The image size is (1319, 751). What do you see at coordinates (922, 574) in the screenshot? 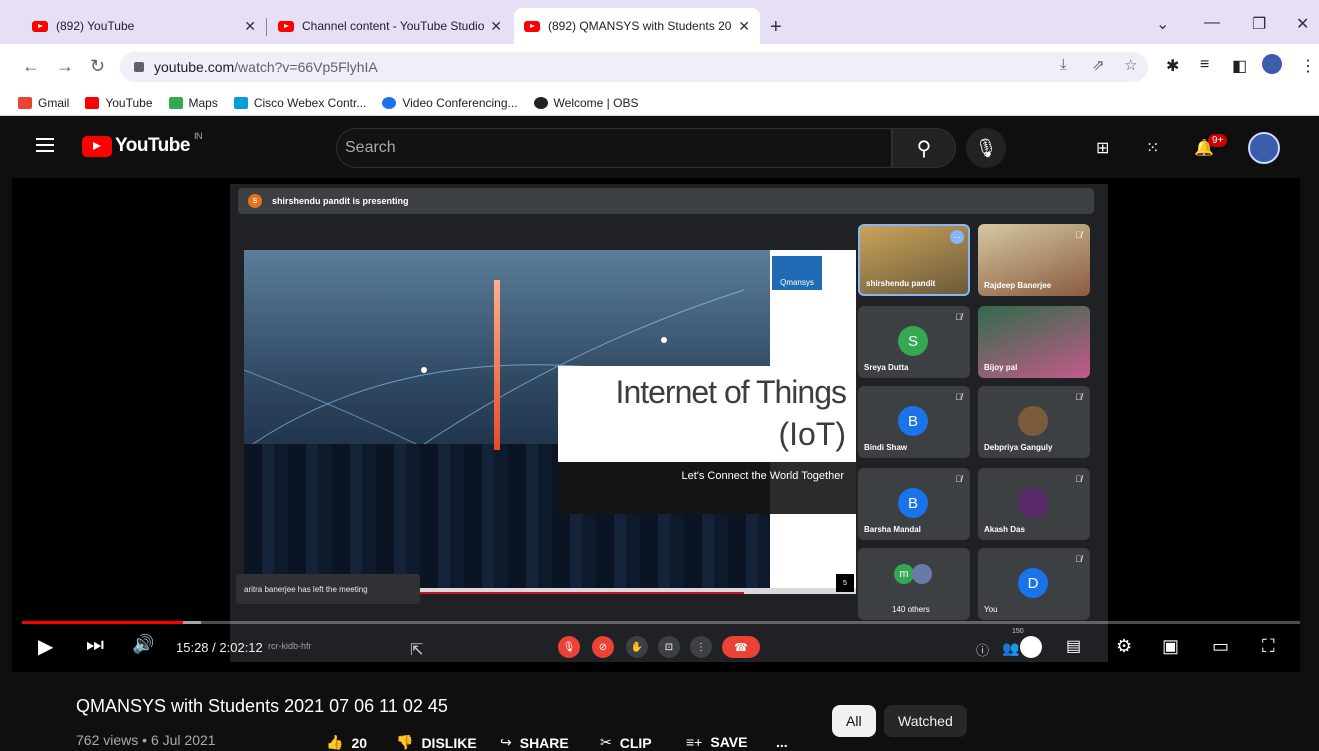
I see `others-photo-avatar` at bounding box center [922, 574].